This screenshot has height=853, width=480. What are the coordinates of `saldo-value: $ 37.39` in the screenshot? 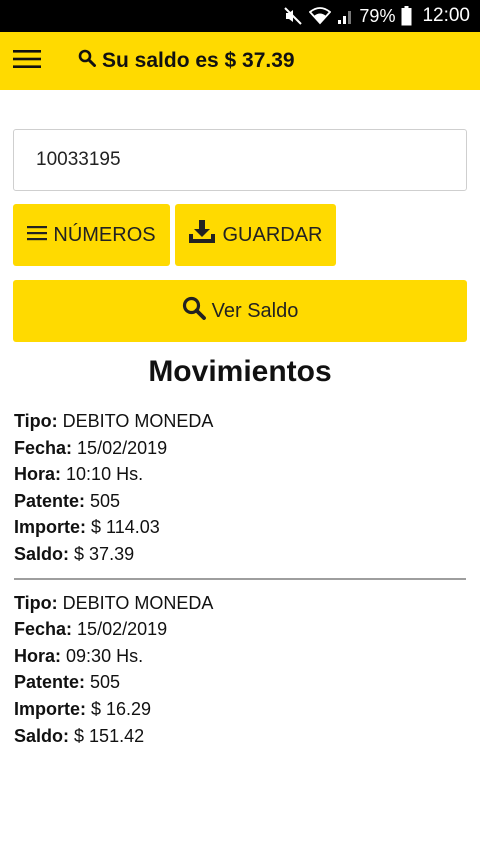 It's located at (104, 553).